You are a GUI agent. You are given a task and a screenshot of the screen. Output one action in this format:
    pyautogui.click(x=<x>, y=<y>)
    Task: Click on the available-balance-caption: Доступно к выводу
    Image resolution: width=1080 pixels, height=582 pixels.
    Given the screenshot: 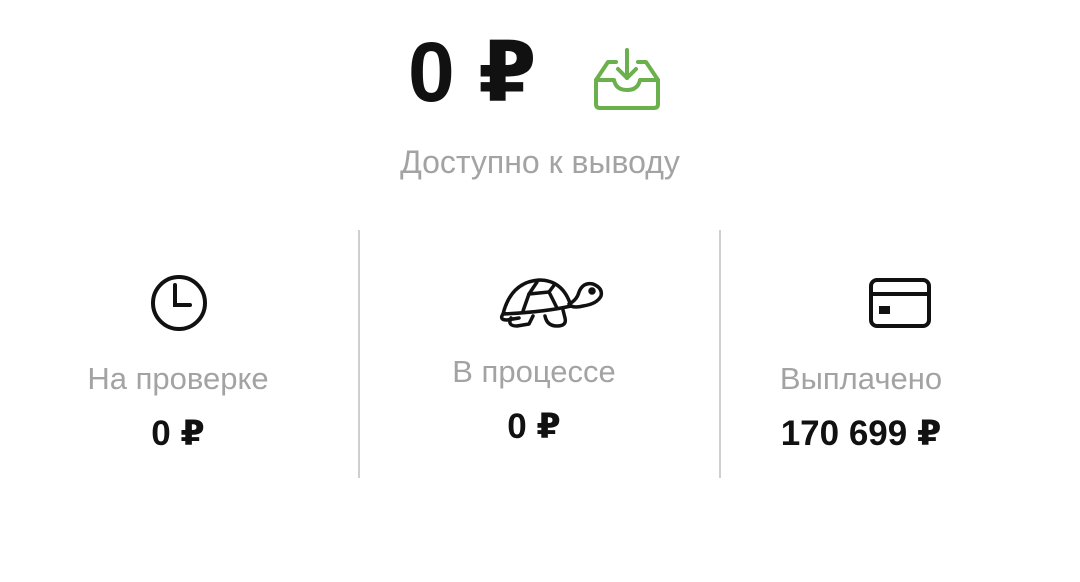 What is the action you would take?
    pyautogui.click(x=540, y=162)
    